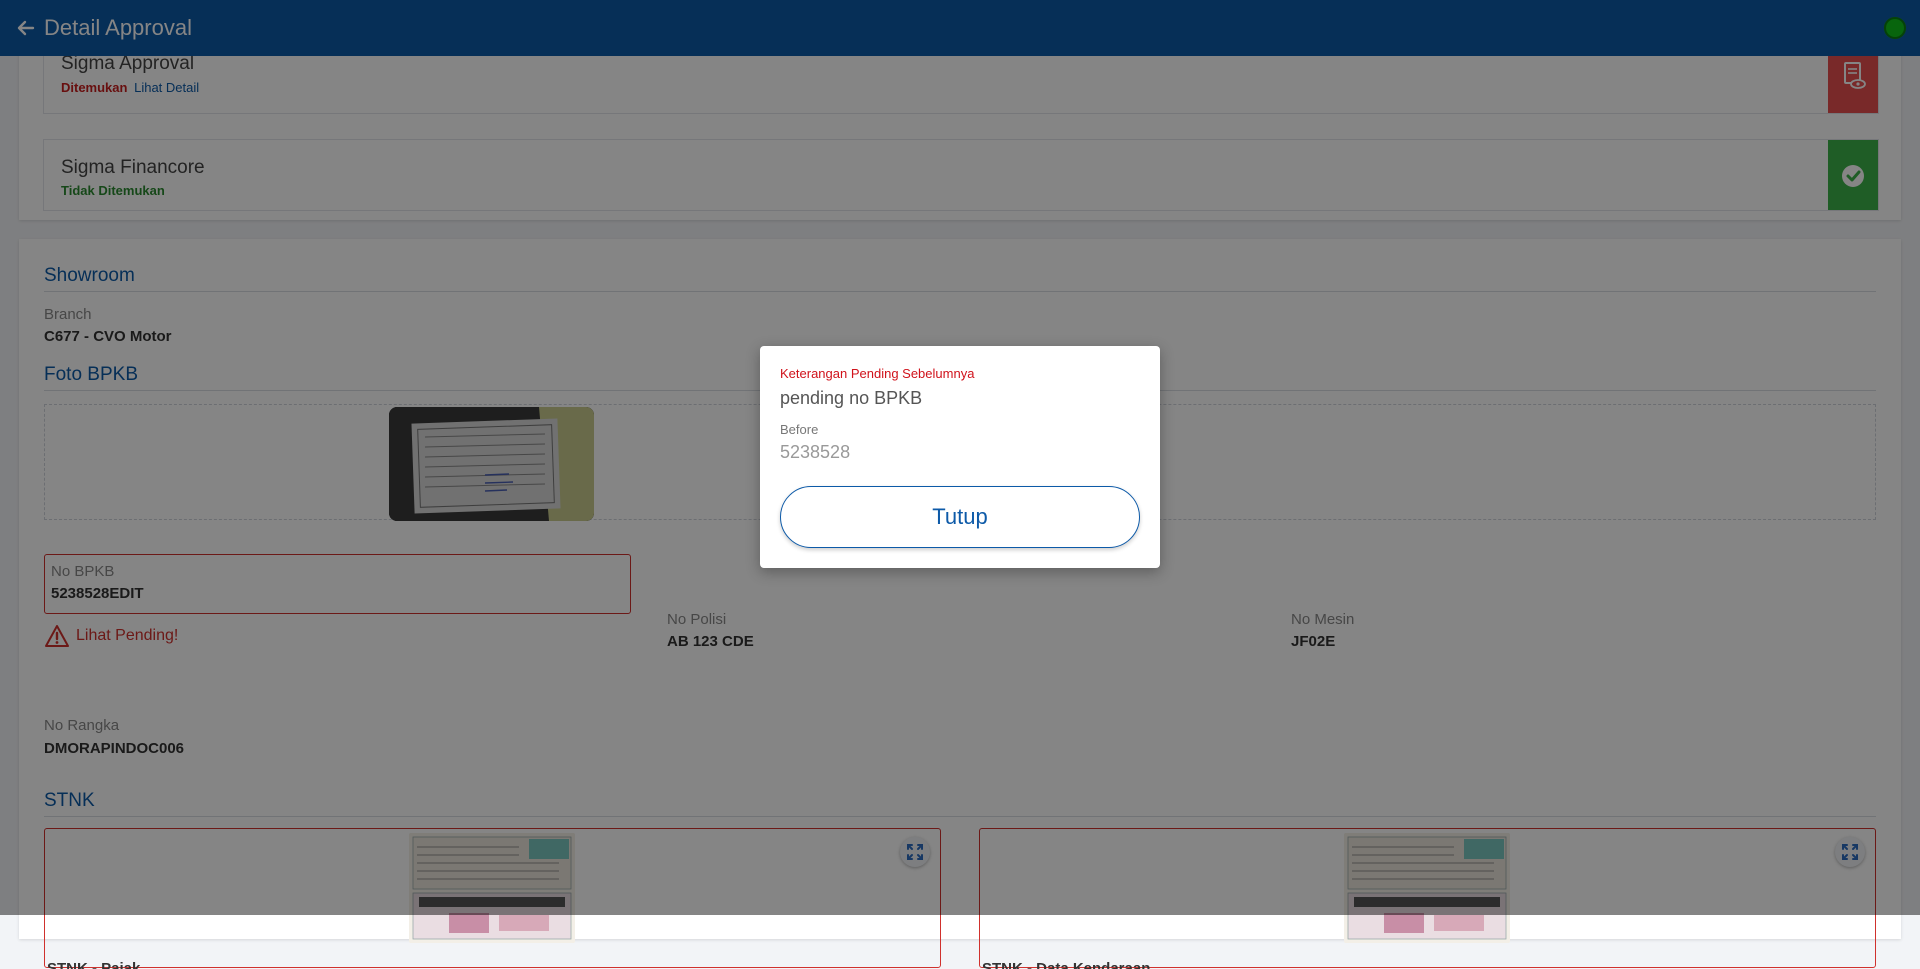 Image resolution: width=1920 pixels, height=969 pixels. I want to click on before-value: 5238528, so click(815, 452).